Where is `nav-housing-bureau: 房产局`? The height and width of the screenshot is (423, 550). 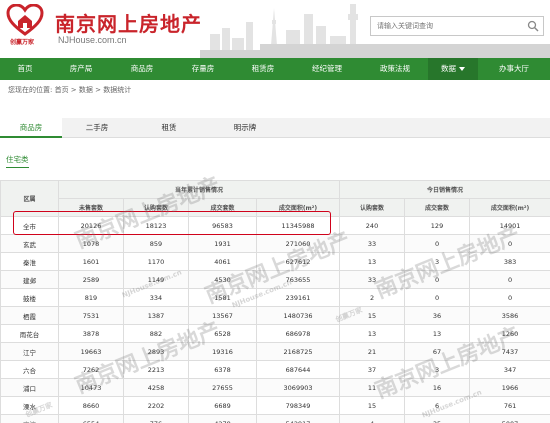
nav-housing-bureau: 房产局 is located at coordinates (81, 69).